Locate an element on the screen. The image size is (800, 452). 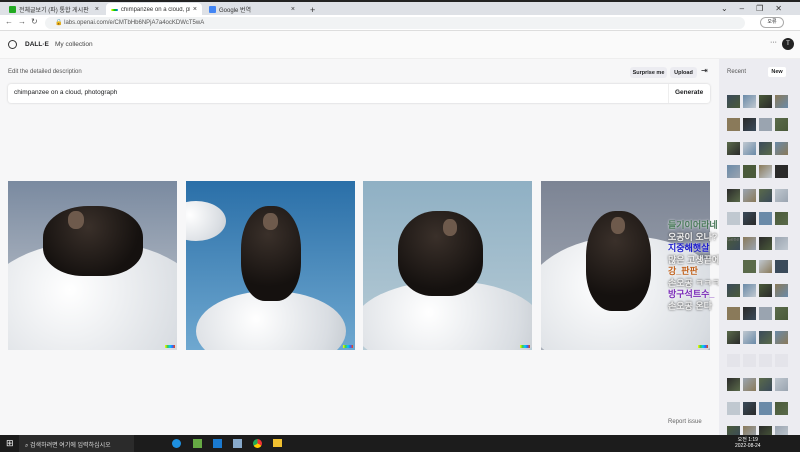
translate-icon is located at coordinates (212, 9).